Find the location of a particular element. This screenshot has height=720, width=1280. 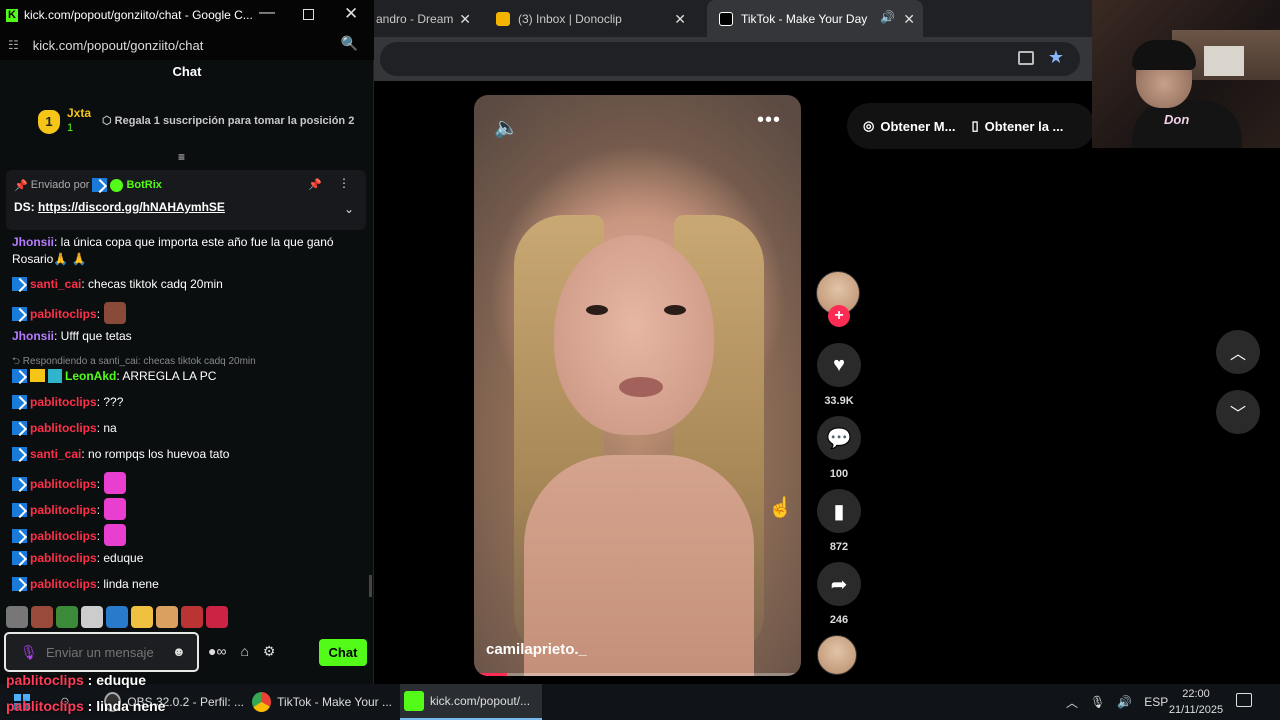

chevron-up-icon: ︿ is located at coordinates (1072, 702).